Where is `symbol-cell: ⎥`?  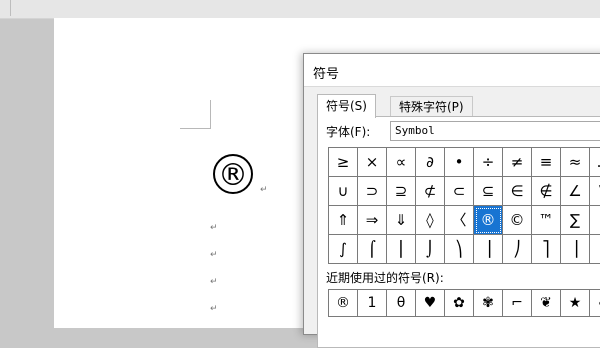 symbol-cell: ⎥ is located at coordinates (575, 249).